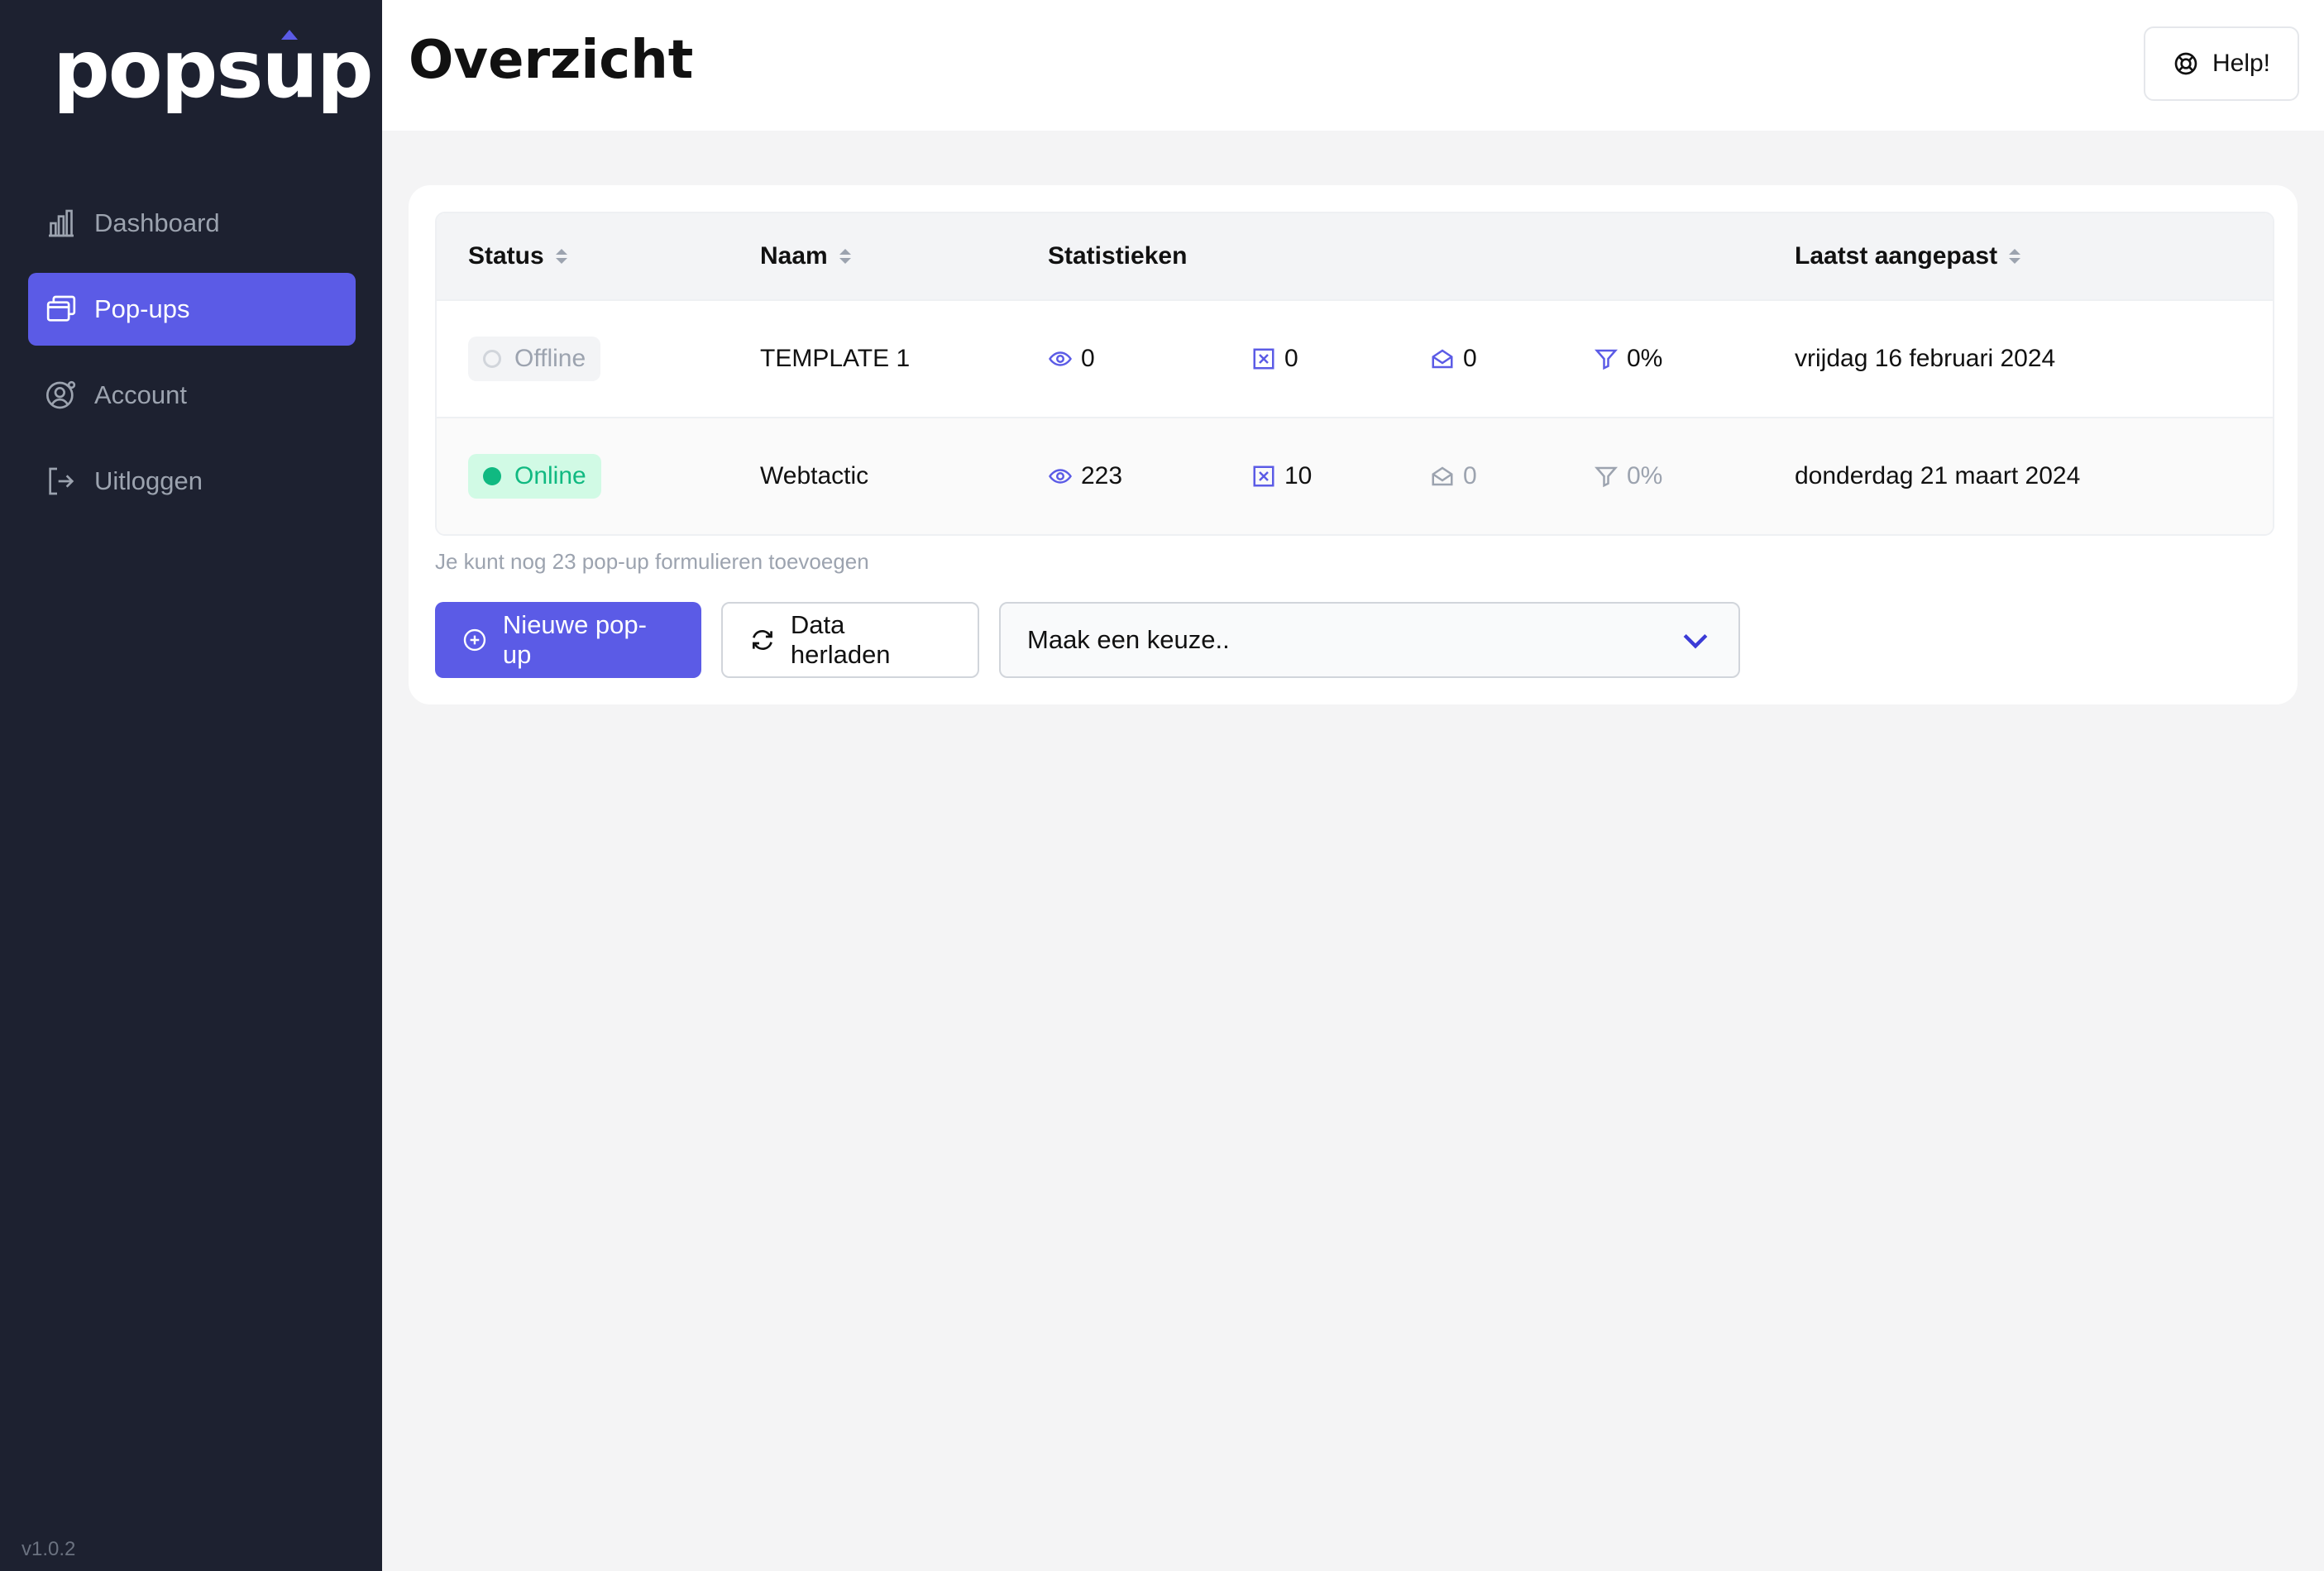 The width and height of the screenshot is (2324, 1571). Describe the element at coordinates (474, 640) in the screenshot. I see `plus-circle-icon` at that location.